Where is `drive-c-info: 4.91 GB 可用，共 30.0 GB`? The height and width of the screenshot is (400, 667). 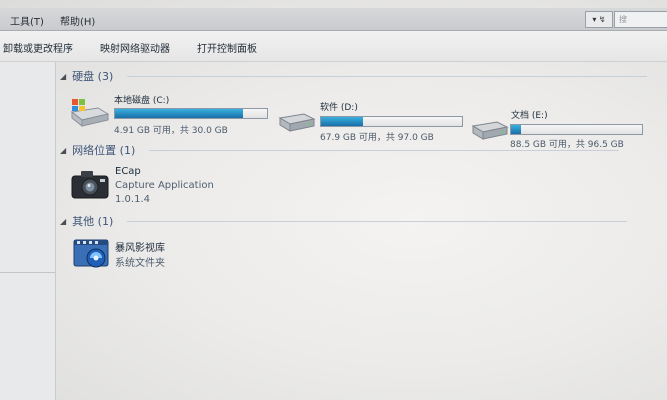
drive-c-info: 4.91 GB 可用，共 30.0 GB is located at coordinates (171, 131).